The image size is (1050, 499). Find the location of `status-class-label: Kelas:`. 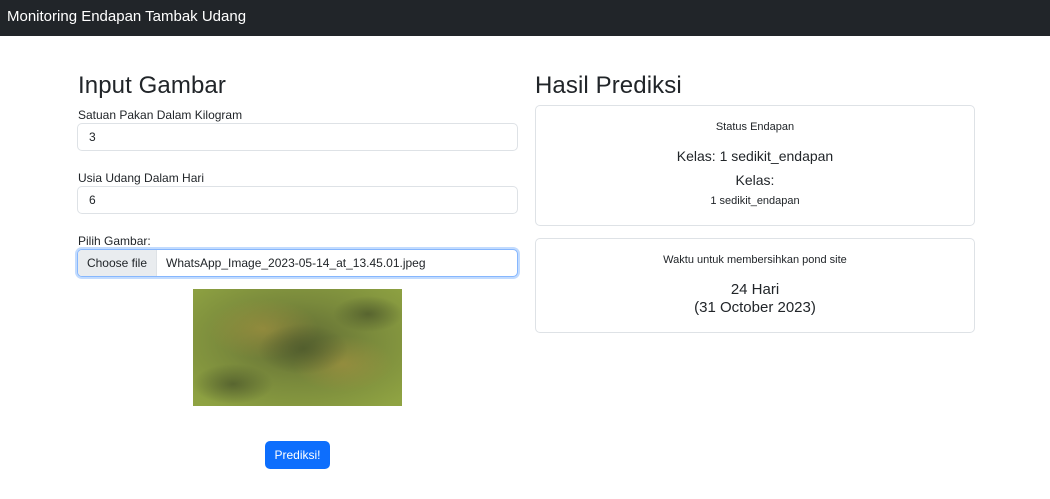

status-class-label: Kelas: is located at coordinates (755, 180).